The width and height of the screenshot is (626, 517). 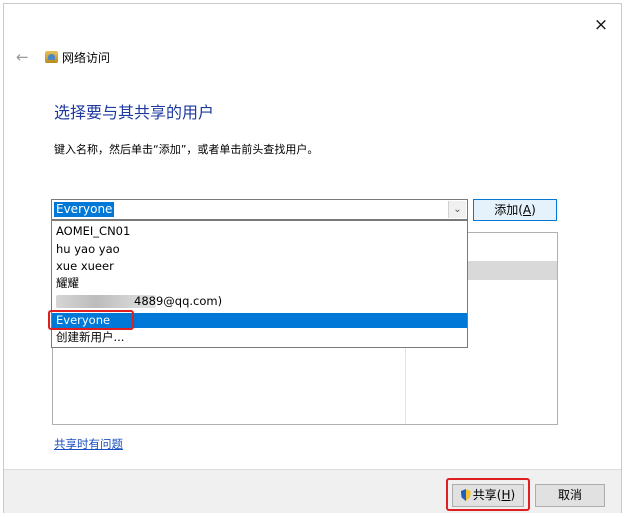 What do you see at coordinates (91, 320) in the screenshot?
I see `everyone-highlight-box` at bounding box center [91, 320].